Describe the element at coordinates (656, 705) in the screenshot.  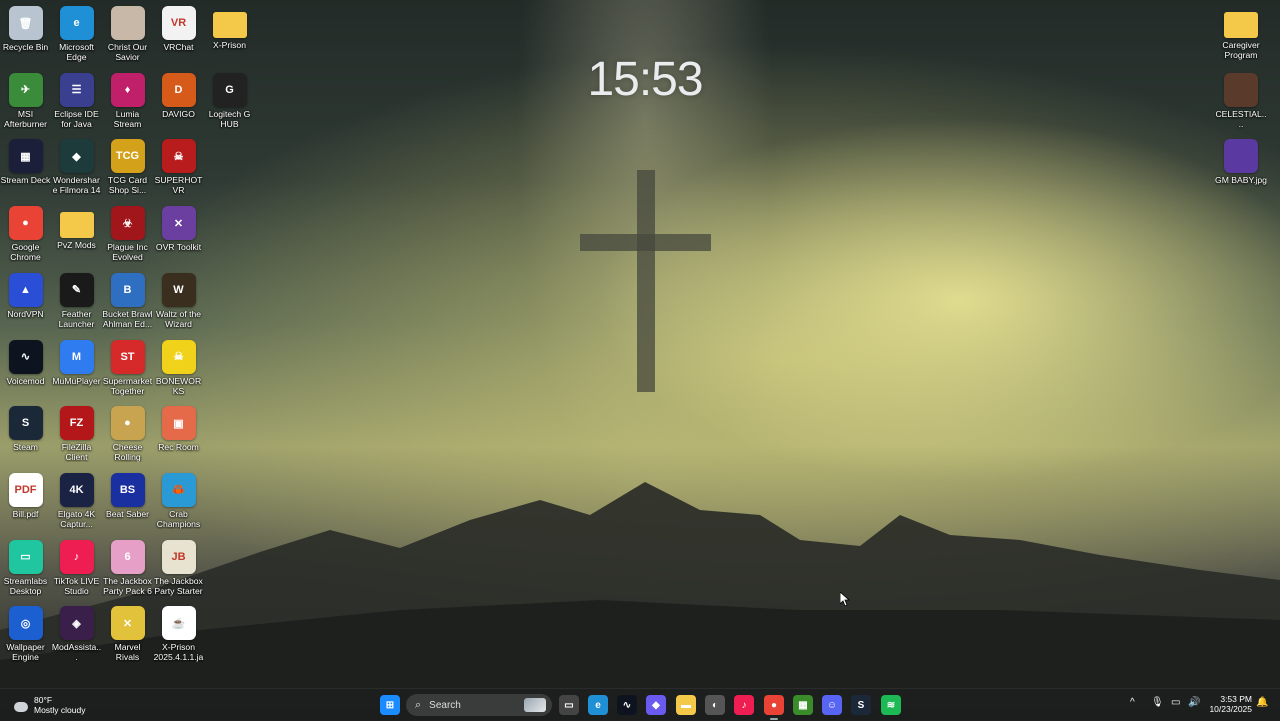
I see `taskbar-copilot: ◆` at that location.